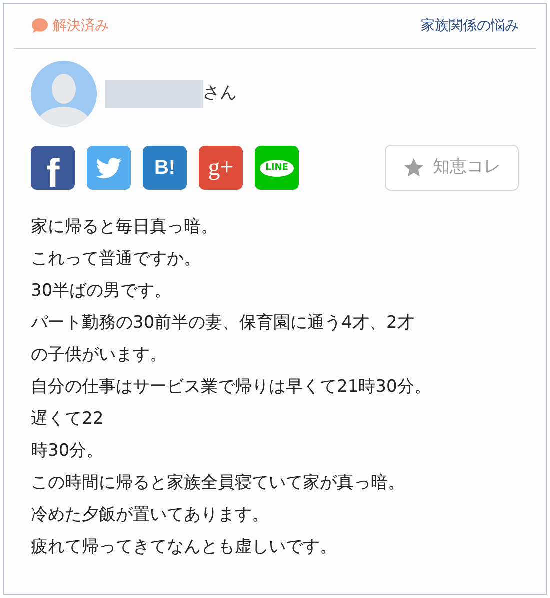 The height and width of the screenshot is (598, 550). What do you see at coordinates (68, 451) in the screenshot?
I see `question-text-line: 時30分。` at bounding box center [68, 451].